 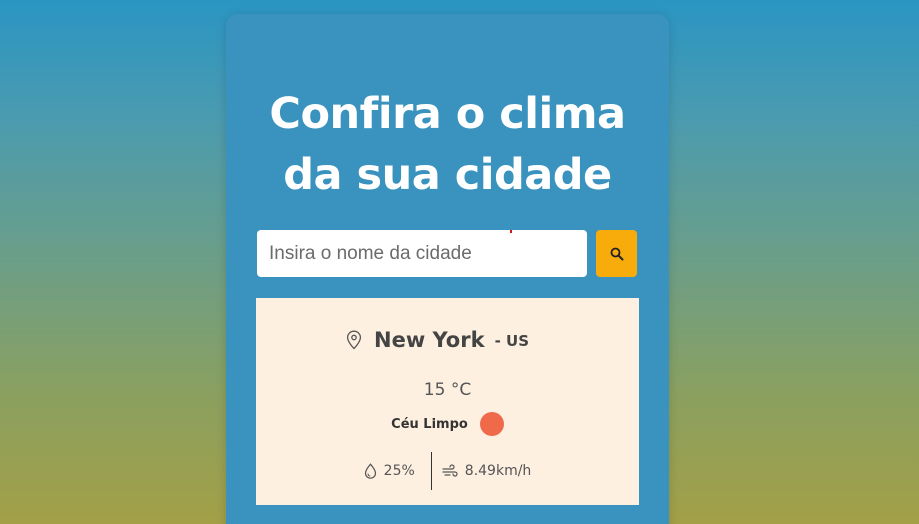 What do you see at coordinates (447, 390) in the screenshot?
I see `temperature-value: 15 °C` at bounding box center [447, 390].